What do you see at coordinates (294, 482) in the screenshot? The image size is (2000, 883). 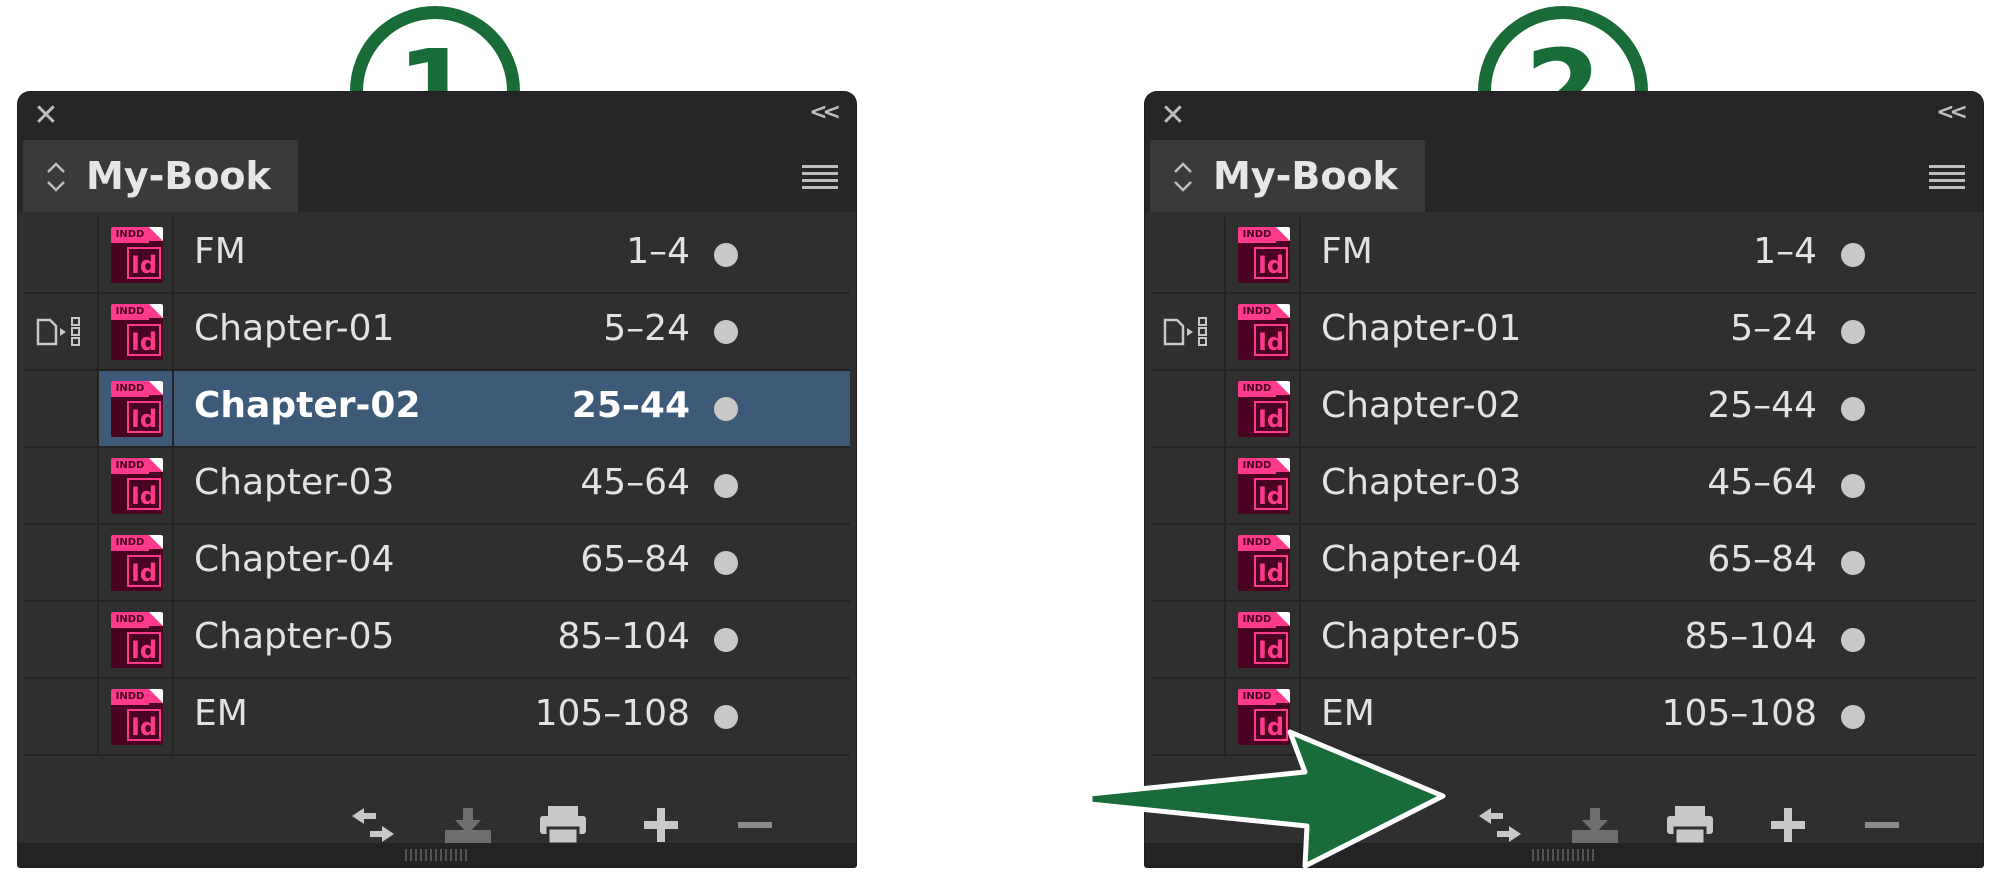 I see `document-name: Chapter-03` at bounding box center [294, 482].